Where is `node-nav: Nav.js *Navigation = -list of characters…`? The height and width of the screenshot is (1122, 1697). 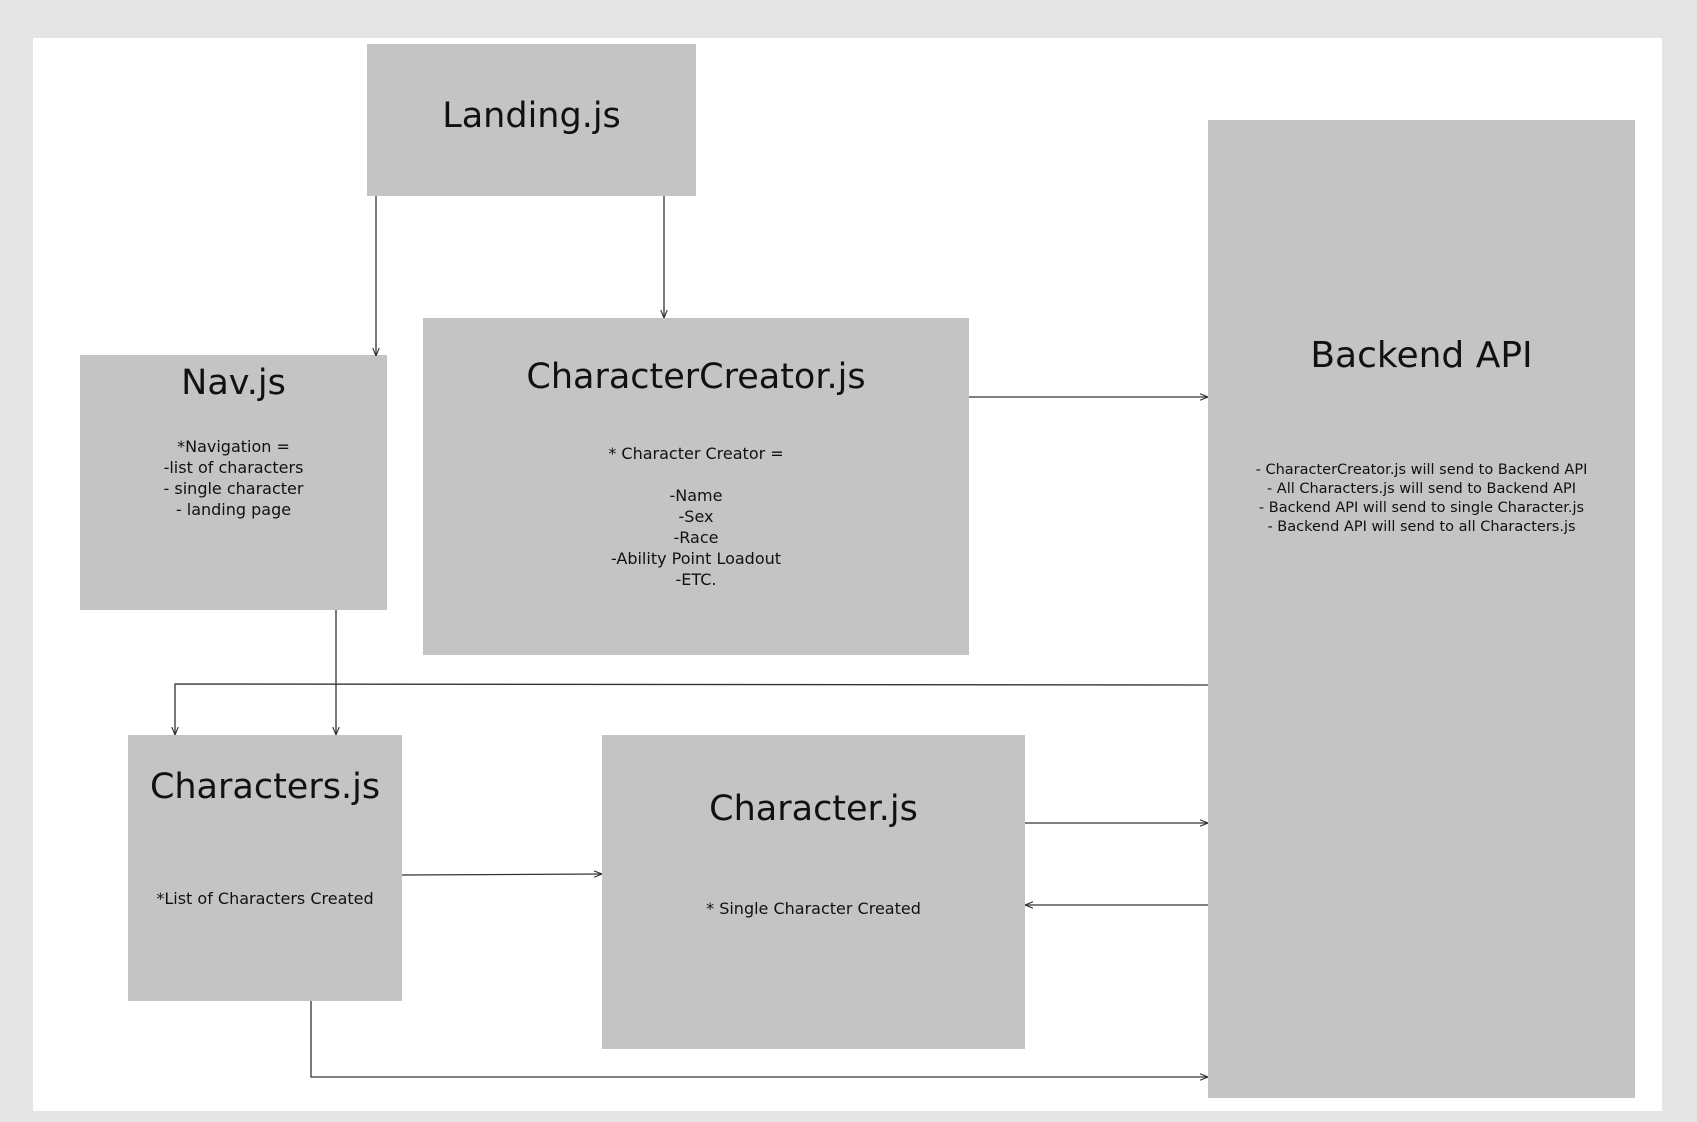 node-nav: Nav.js *Navigation = -list of characters… is located at coordinates (233, 482).